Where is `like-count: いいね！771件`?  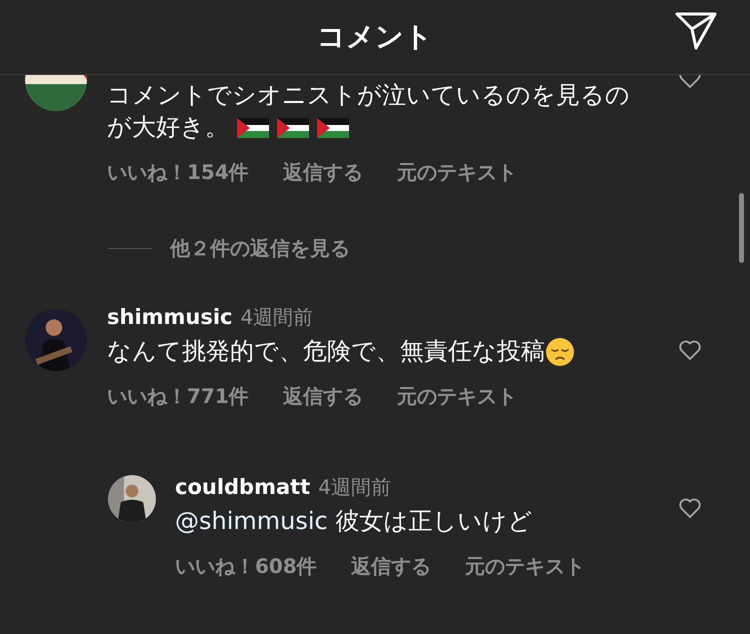
like-count: いいね！771件 is located at coordinates (178, 396).